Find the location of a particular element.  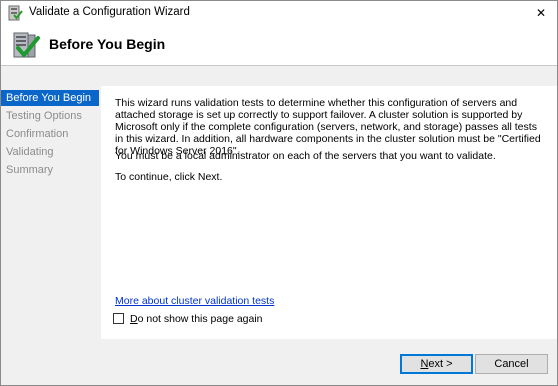

step-summary: Summary is located at coordinates (50, 170).